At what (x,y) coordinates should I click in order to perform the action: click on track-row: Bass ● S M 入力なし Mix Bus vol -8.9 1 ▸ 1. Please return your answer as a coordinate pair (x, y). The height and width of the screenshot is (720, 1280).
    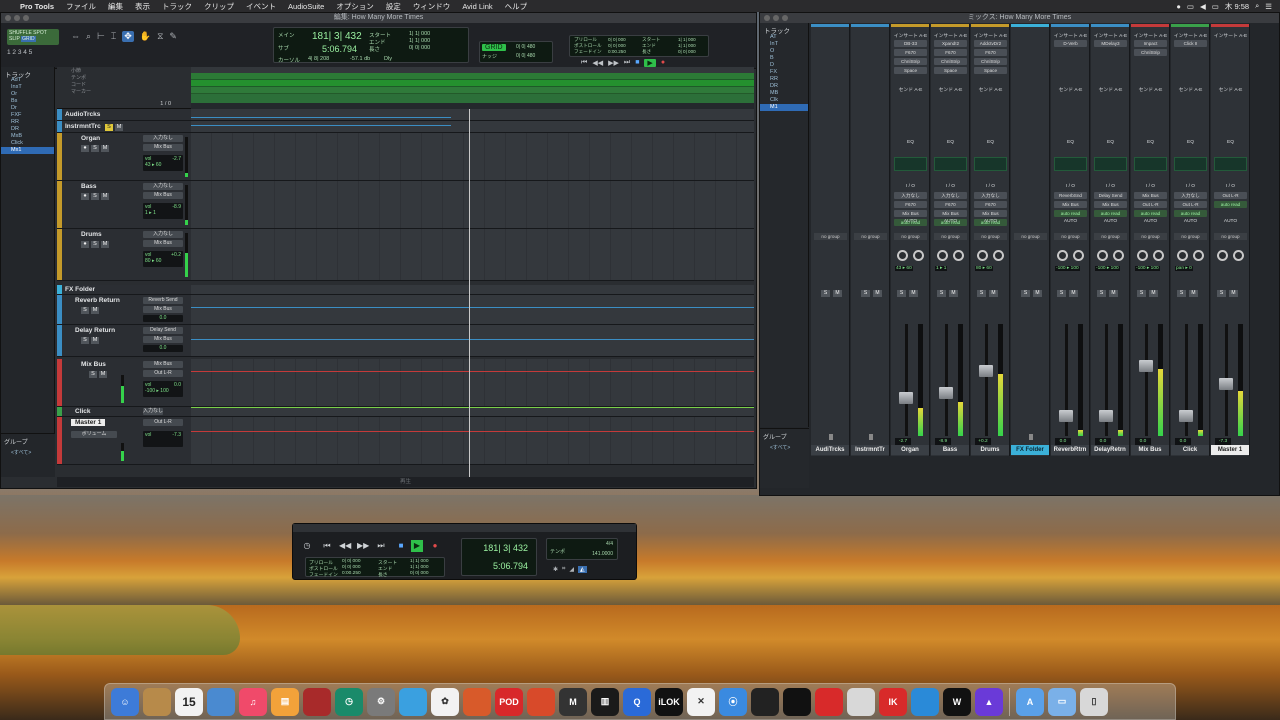
    Looking at the image, I should click on (405, 205).